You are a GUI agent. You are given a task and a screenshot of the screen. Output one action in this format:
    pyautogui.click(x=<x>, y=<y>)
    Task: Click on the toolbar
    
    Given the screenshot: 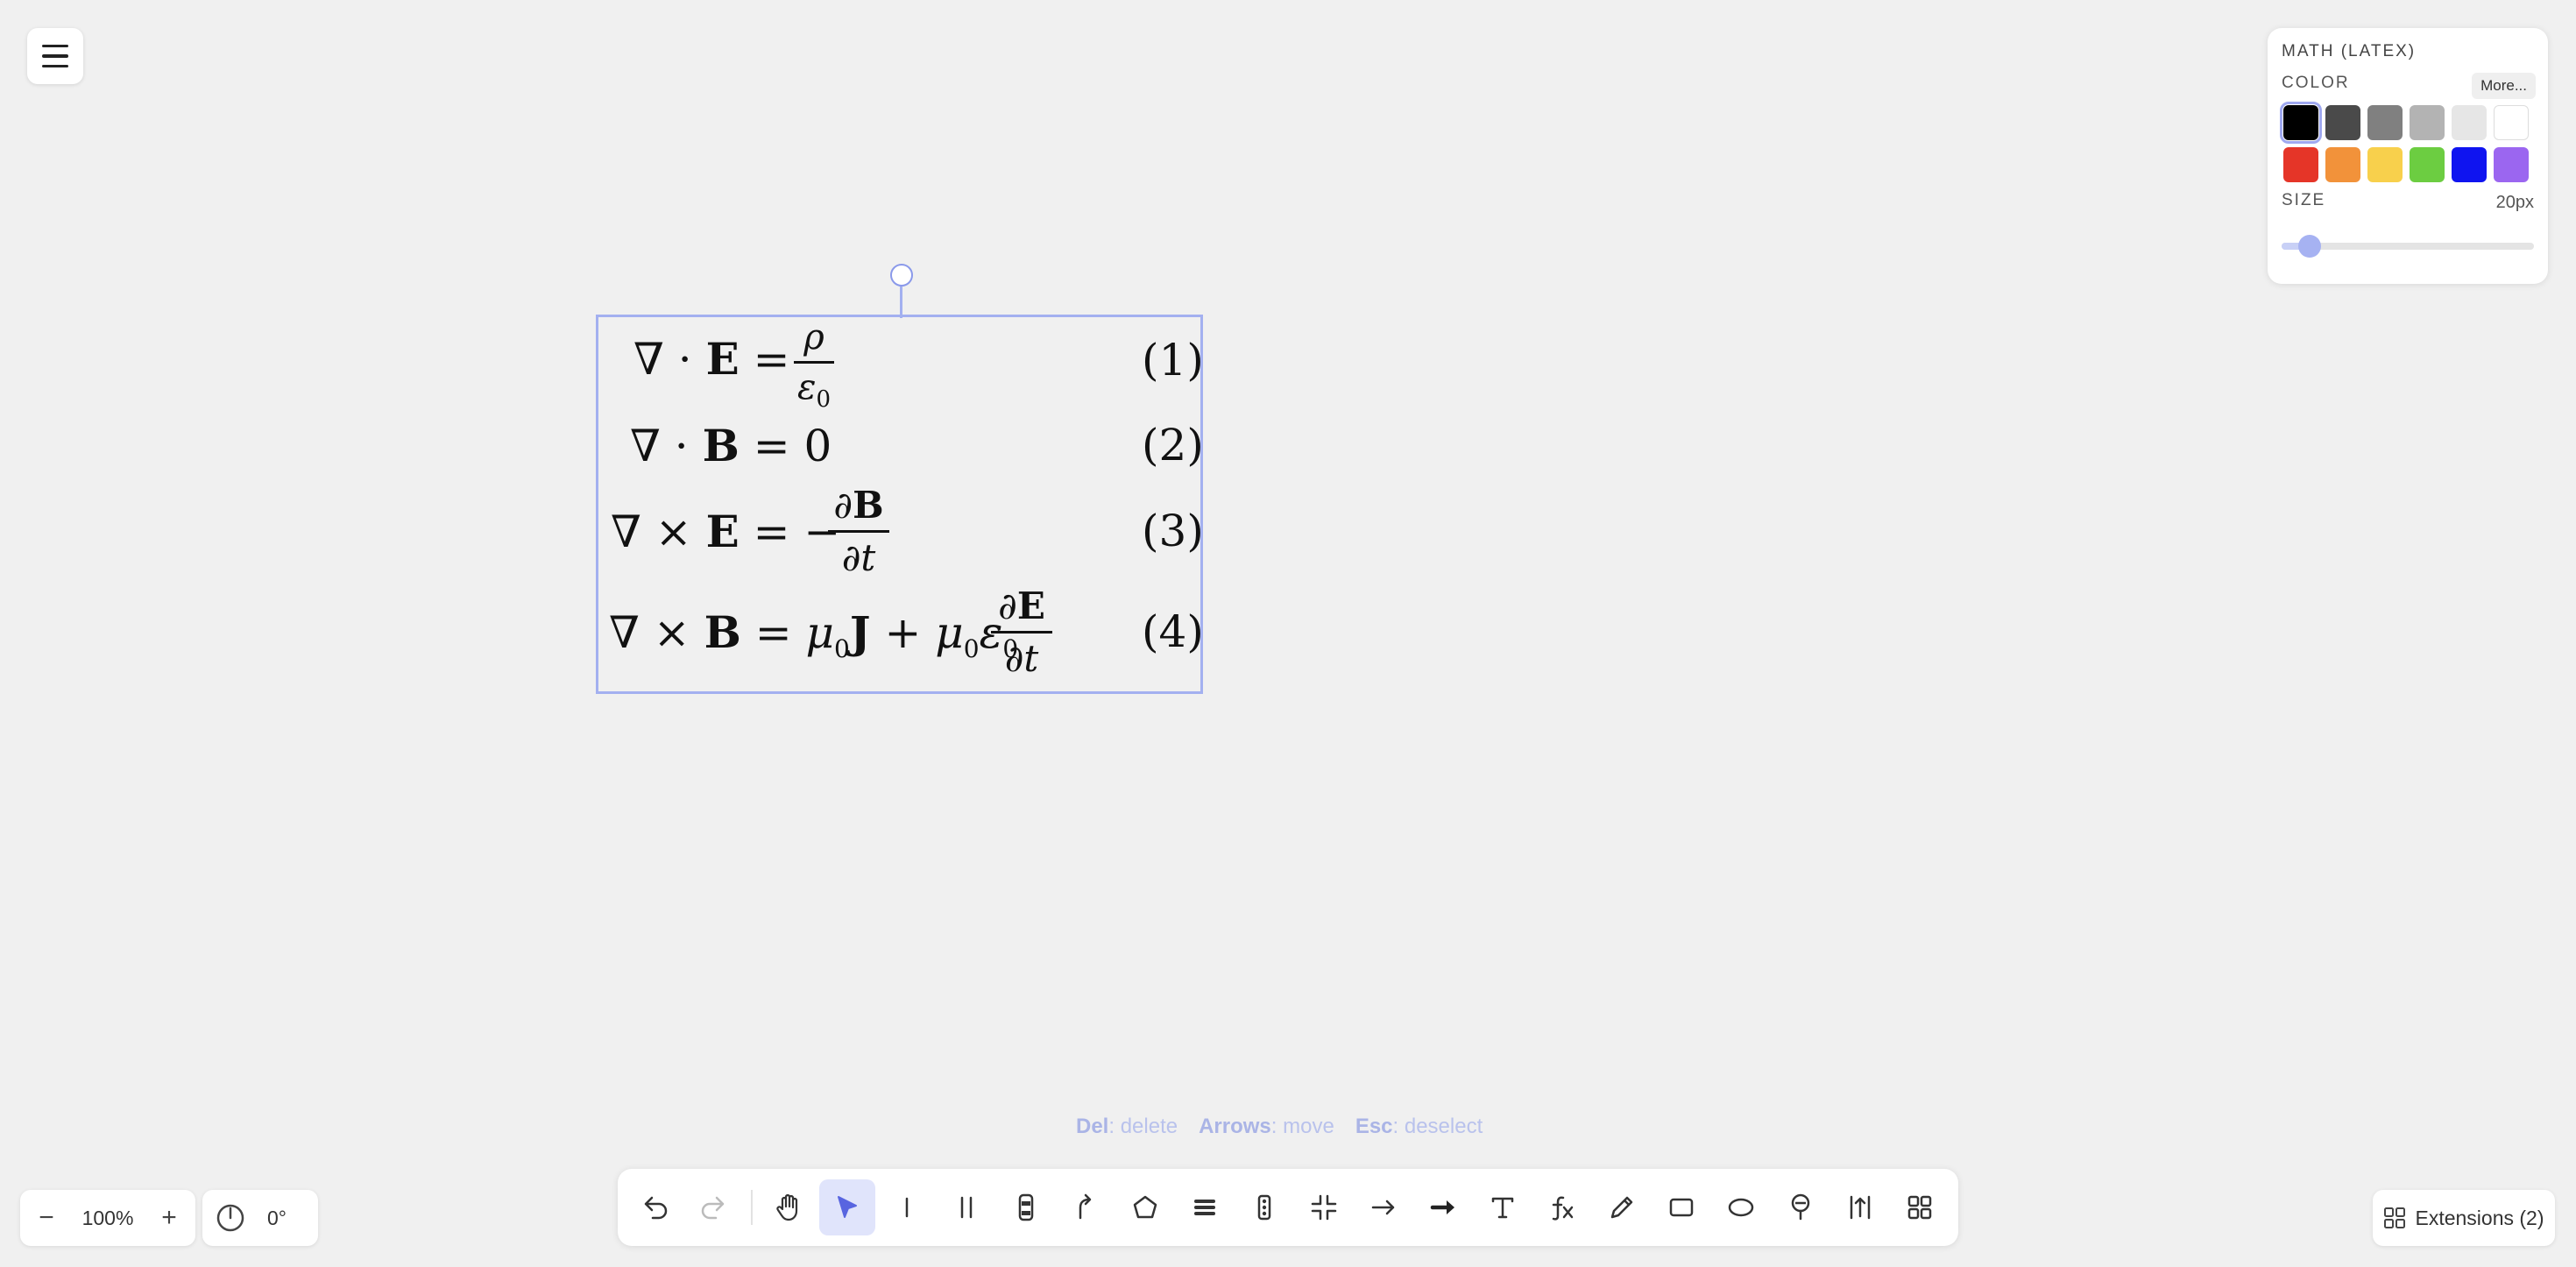 What is the action you would take?
    pyautogui.click(x=1288, y=1207)
    